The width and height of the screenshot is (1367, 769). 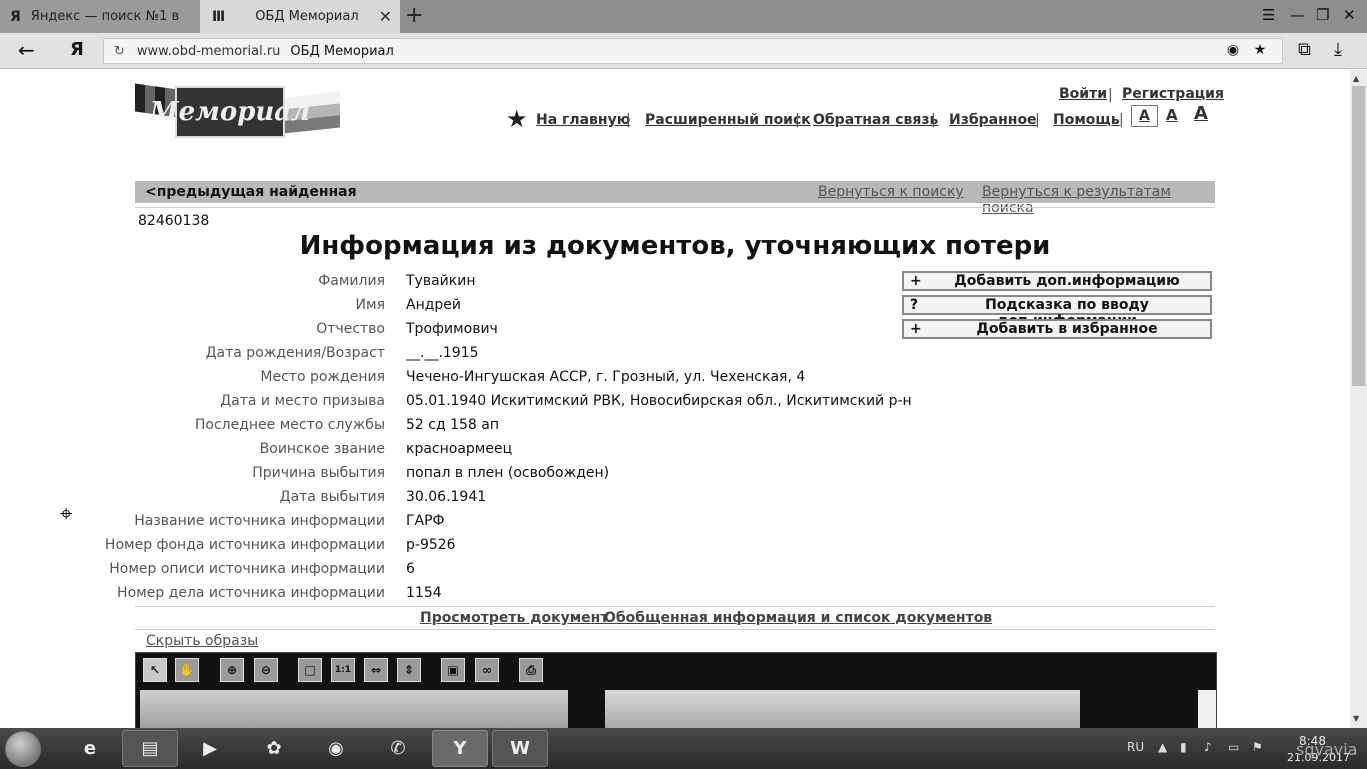 What do you see at coordinates (452, 329) in the screenshot?
I see `field-value: Трофимович` at bounding box center [452, 329].